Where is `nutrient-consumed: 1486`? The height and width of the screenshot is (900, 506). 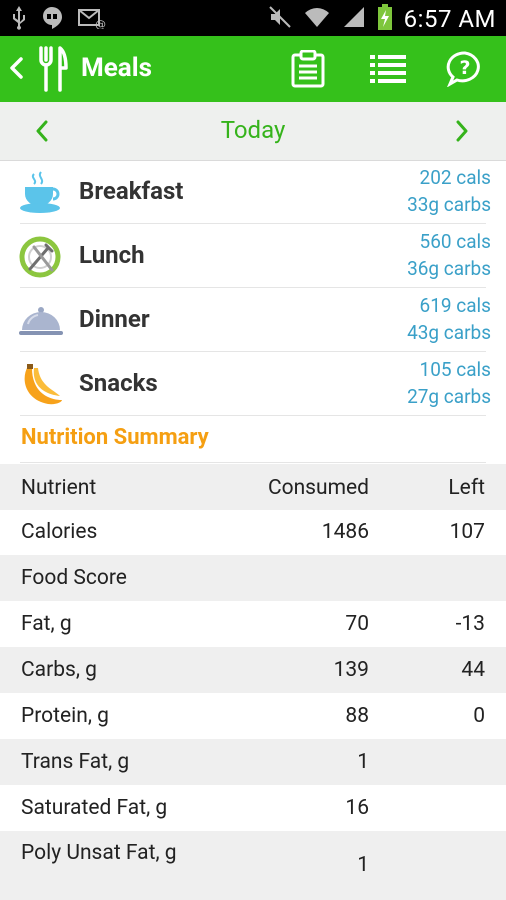
nutrient-consumed: 1486 is located at coordinates (345, 532).